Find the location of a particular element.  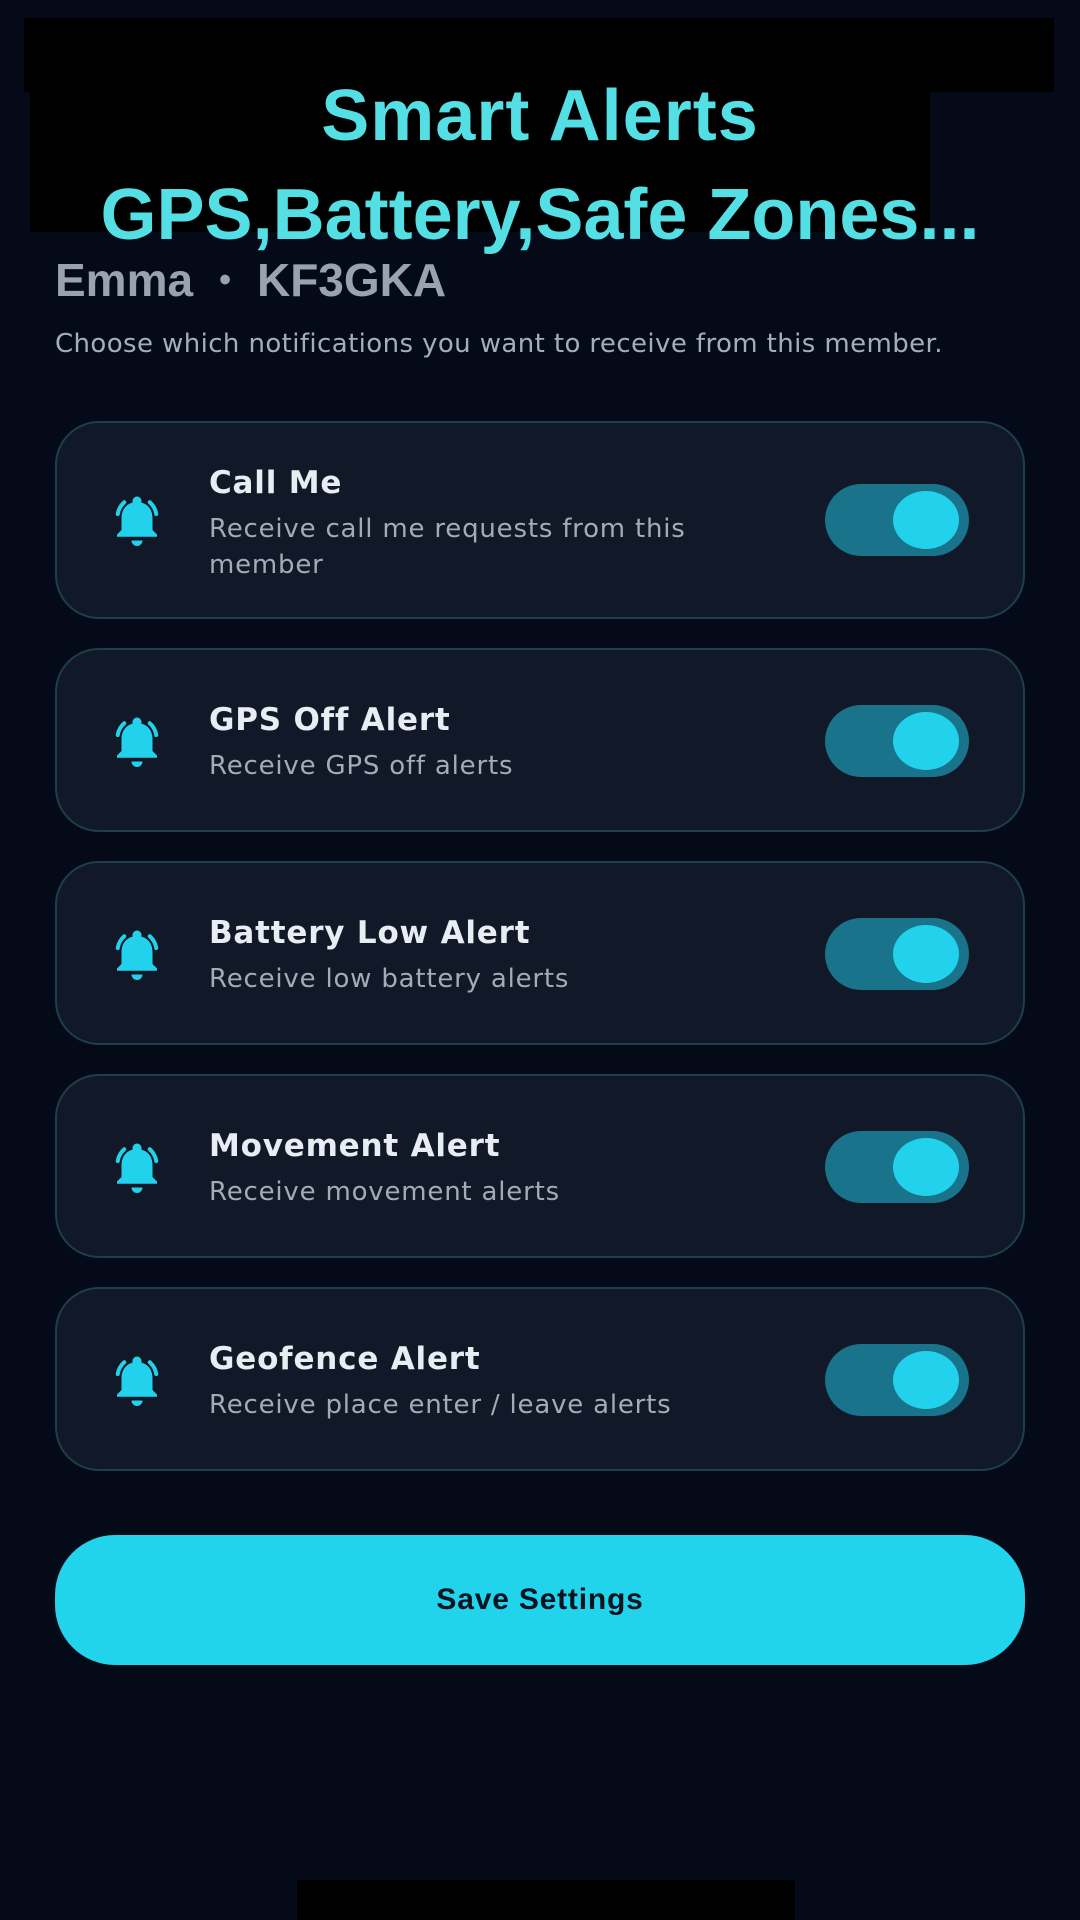

setting-title: Geofence Alert is located at coordinates (345, 1359).